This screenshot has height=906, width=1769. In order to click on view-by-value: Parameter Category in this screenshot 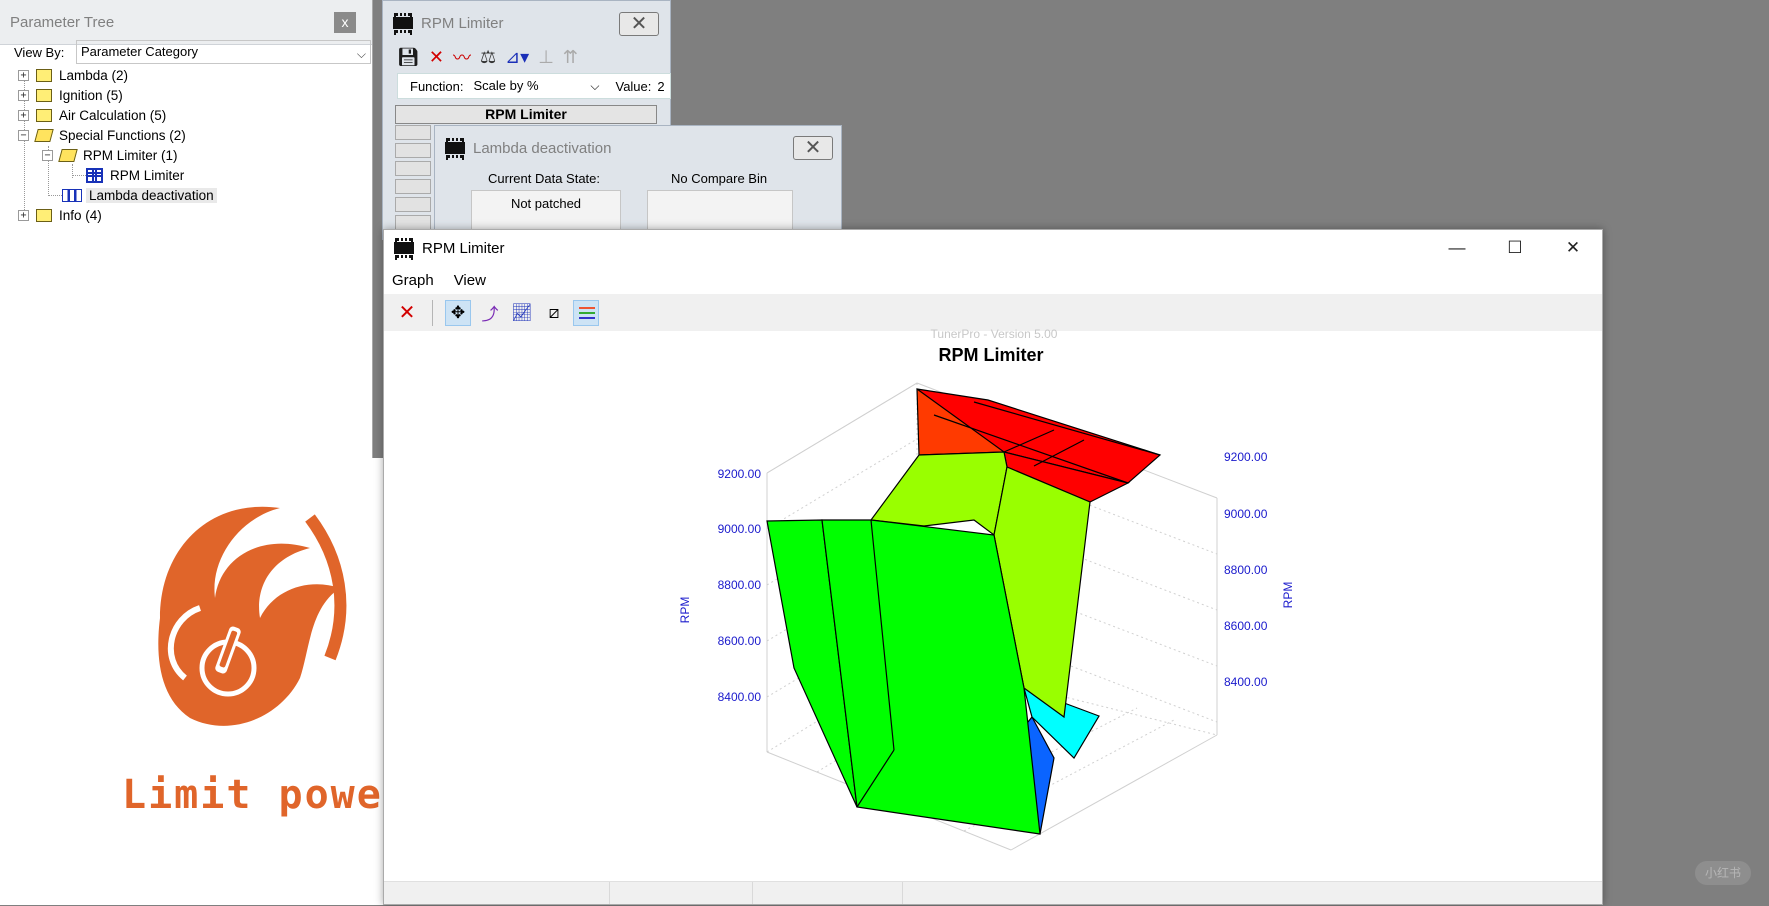, I will do `click(140, 51)`.